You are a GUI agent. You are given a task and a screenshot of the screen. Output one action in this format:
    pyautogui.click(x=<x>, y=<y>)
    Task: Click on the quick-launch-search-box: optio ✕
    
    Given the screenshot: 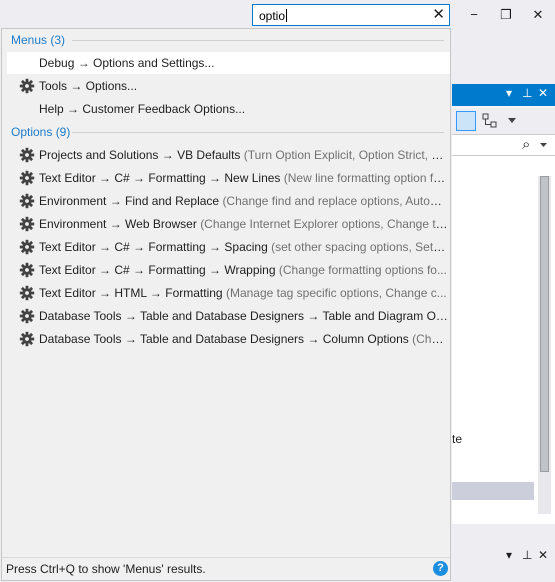 What is the action you would take?
    pyautogui.click(x=351, y=15)
    